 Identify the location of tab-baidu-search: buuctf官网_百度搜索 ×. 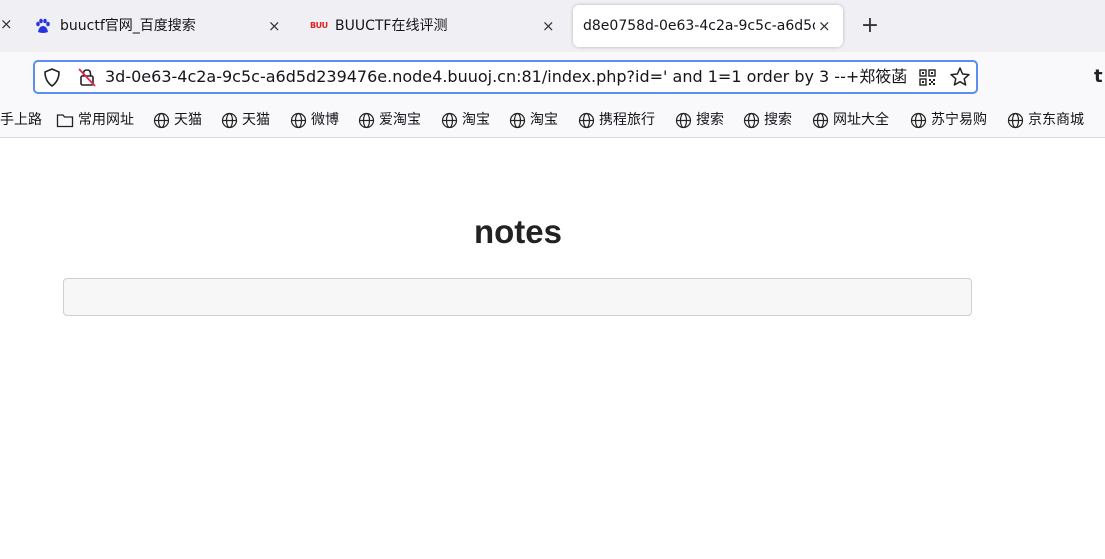
(156, 26).